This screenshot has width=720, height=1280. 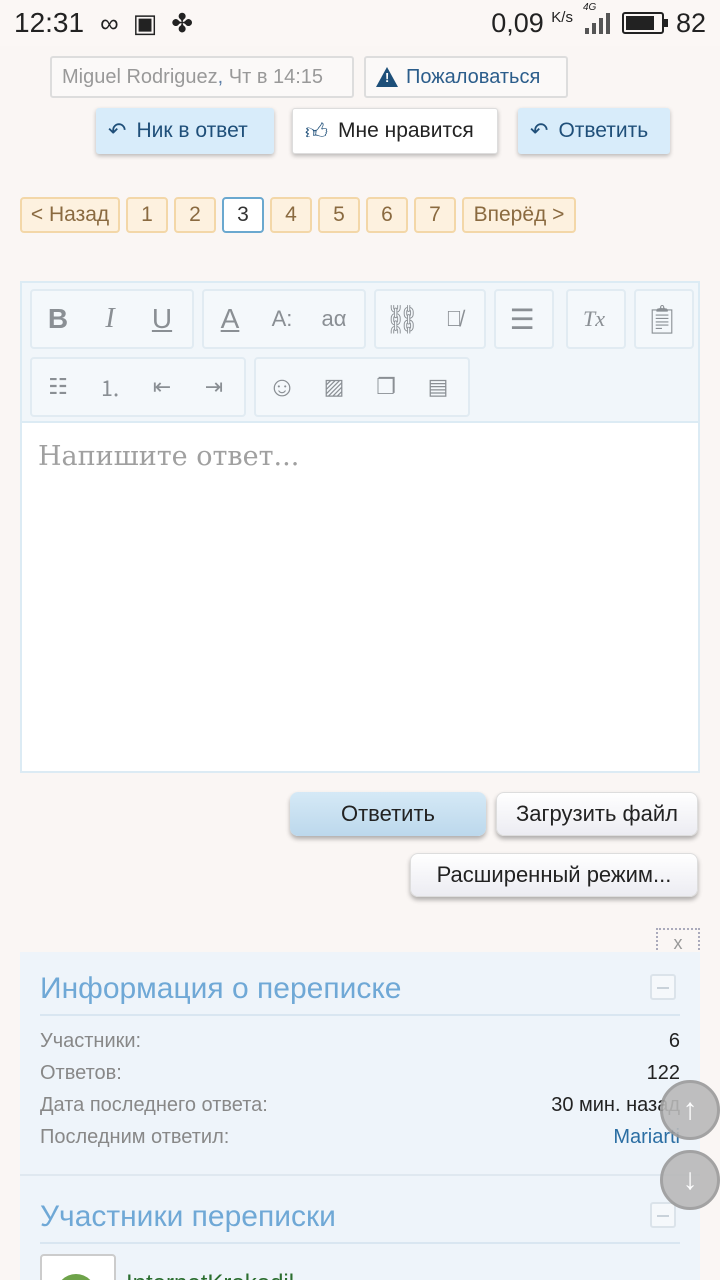 I want to click on section-divider, so click(x=360, y=1175).